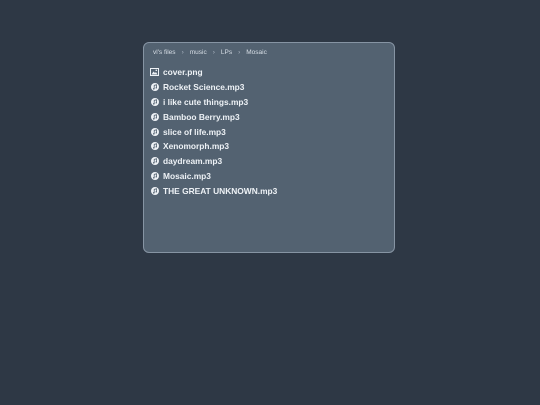 This screenshot has height=405, width=540. Describe the element at coordinates (213, 176) in the screenshot. I see `file-item-track: Mosaic.mp3` at that location.